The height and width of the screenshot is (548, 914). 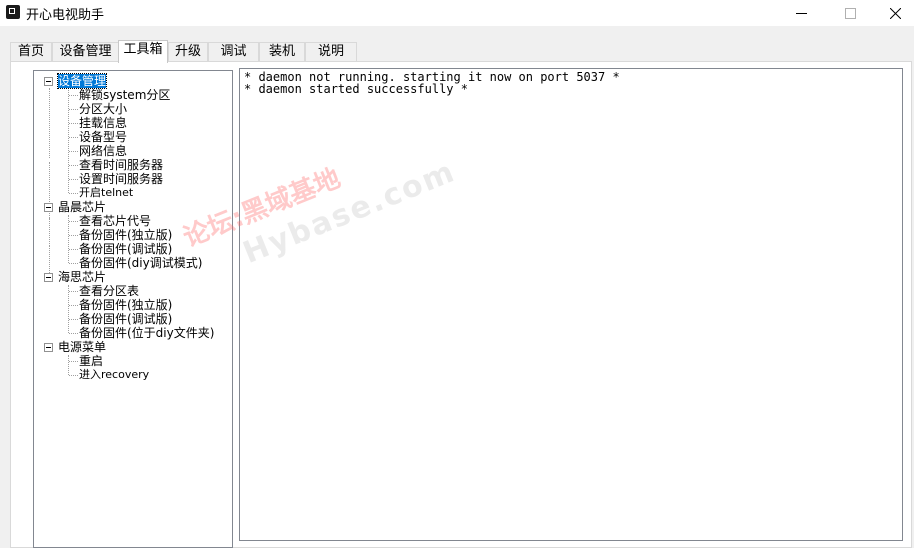 What do you see at coordinates (31, 52) in the screenshot?
I see `tab-home: 首页` at bounding box center [31, 52].